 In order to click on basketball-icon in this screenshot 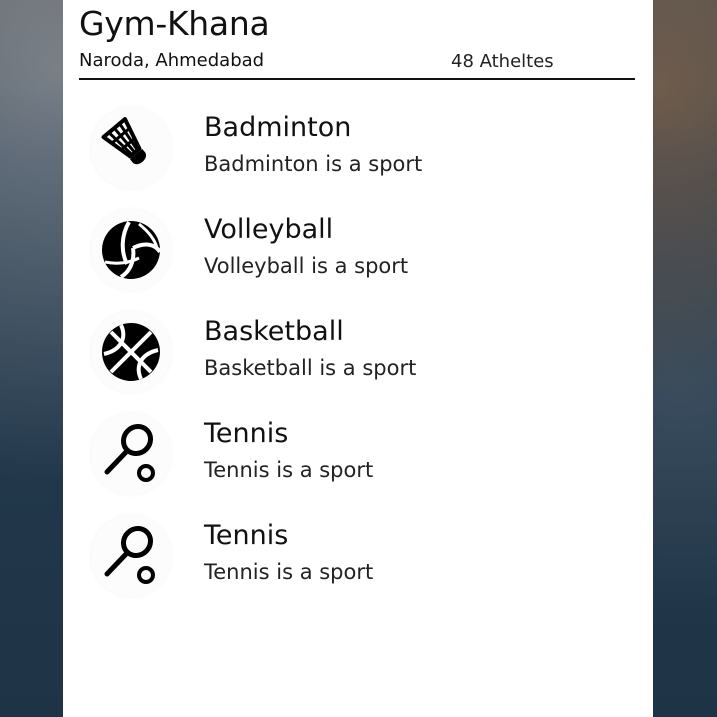, I will do `click(131, 352)`.